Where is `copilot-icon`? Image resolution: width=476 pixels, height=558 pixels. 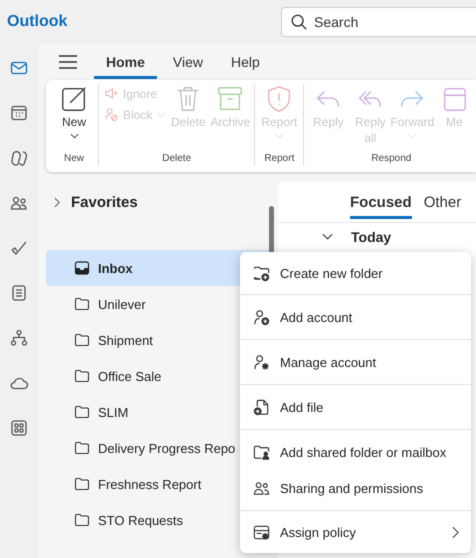 copilot-icon is located at coordinates (19, 158).